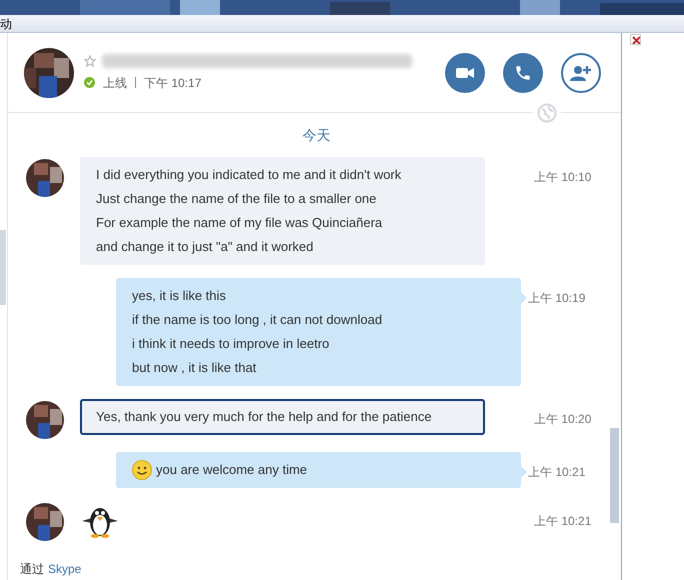 This screenshot has width=684, height=580. I want to click on message-bubble: I did everything you indicated to me and it didn't work Just change the name of the file to a smaller one For example the name of my file was Quinciañera and change it to just "a" and it worked, so click(282, 211).